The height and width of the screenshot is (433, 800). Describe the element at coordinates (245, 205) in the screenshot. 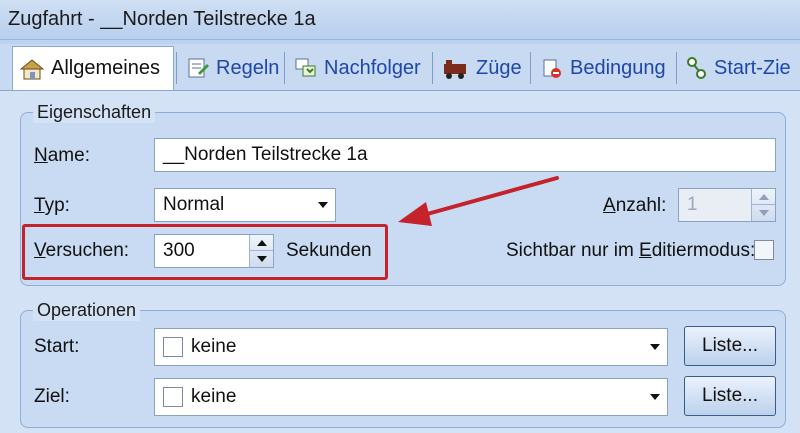

I see `typ-select: Normal` at that location.